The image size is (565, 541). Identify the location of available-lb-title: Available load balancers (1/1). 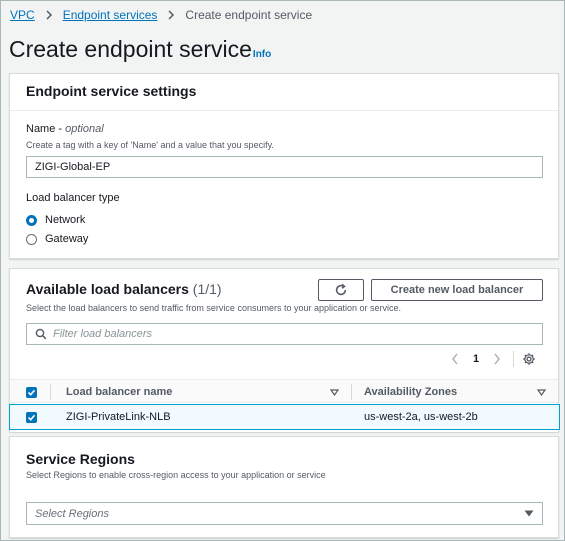
(124, 289).